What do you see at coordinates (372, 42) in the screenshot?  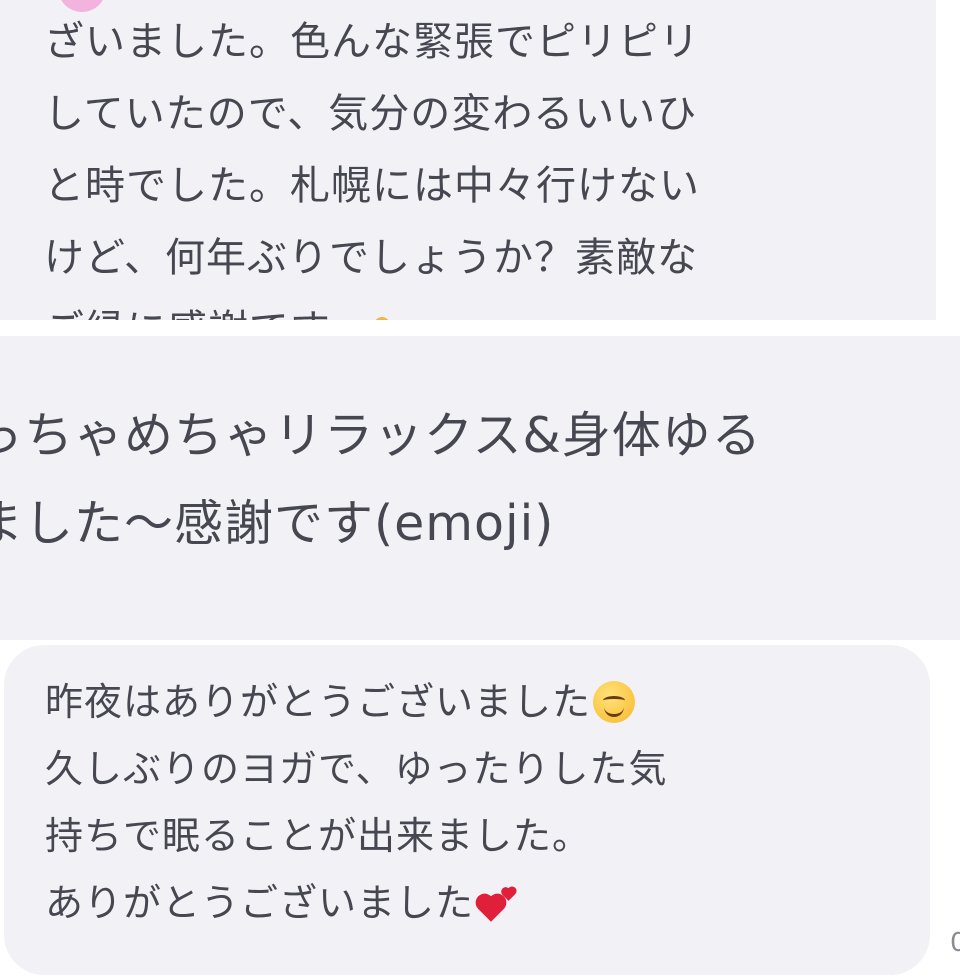 I see `message-line: ざいました。色んな緊張でピリピリ` at bounding box center [372, 42].